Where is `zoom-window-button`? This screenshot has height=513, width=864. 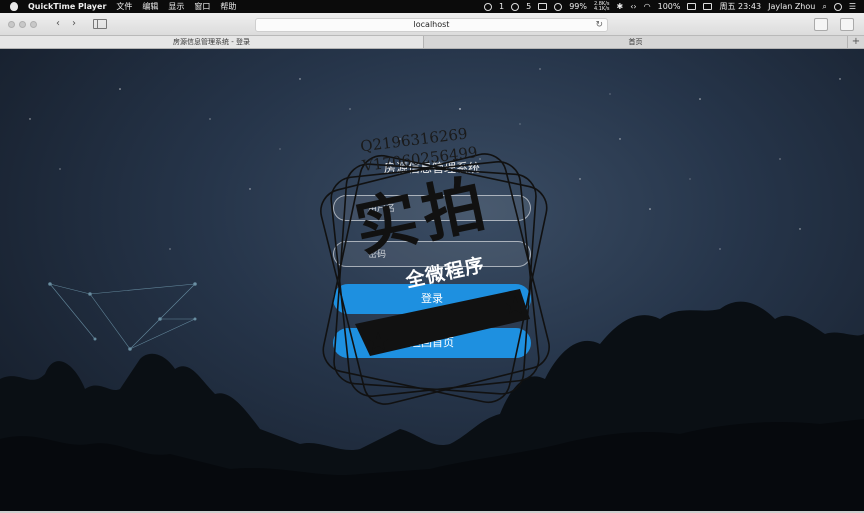 zoom-window-button is located at coordinates (33, 24).